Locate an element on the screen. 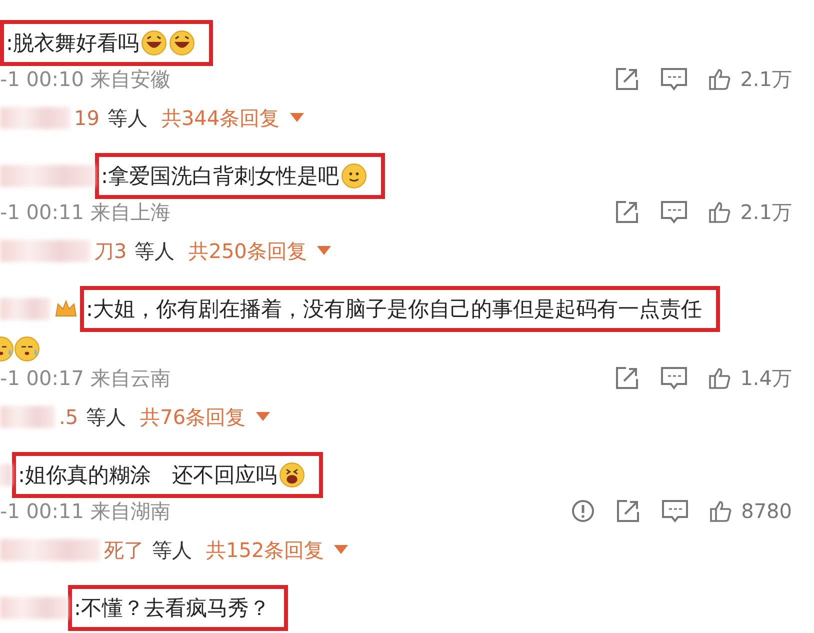  like-count: 1.4万 is located at coordinates (766, 378).